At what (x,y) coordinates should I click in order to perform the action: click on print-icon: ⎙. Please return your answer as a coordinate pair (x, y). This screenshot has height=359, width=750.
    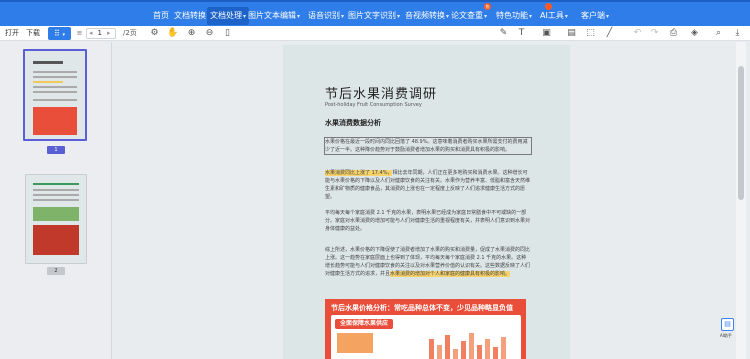
    Looking at the image, I should click on (673, 33).